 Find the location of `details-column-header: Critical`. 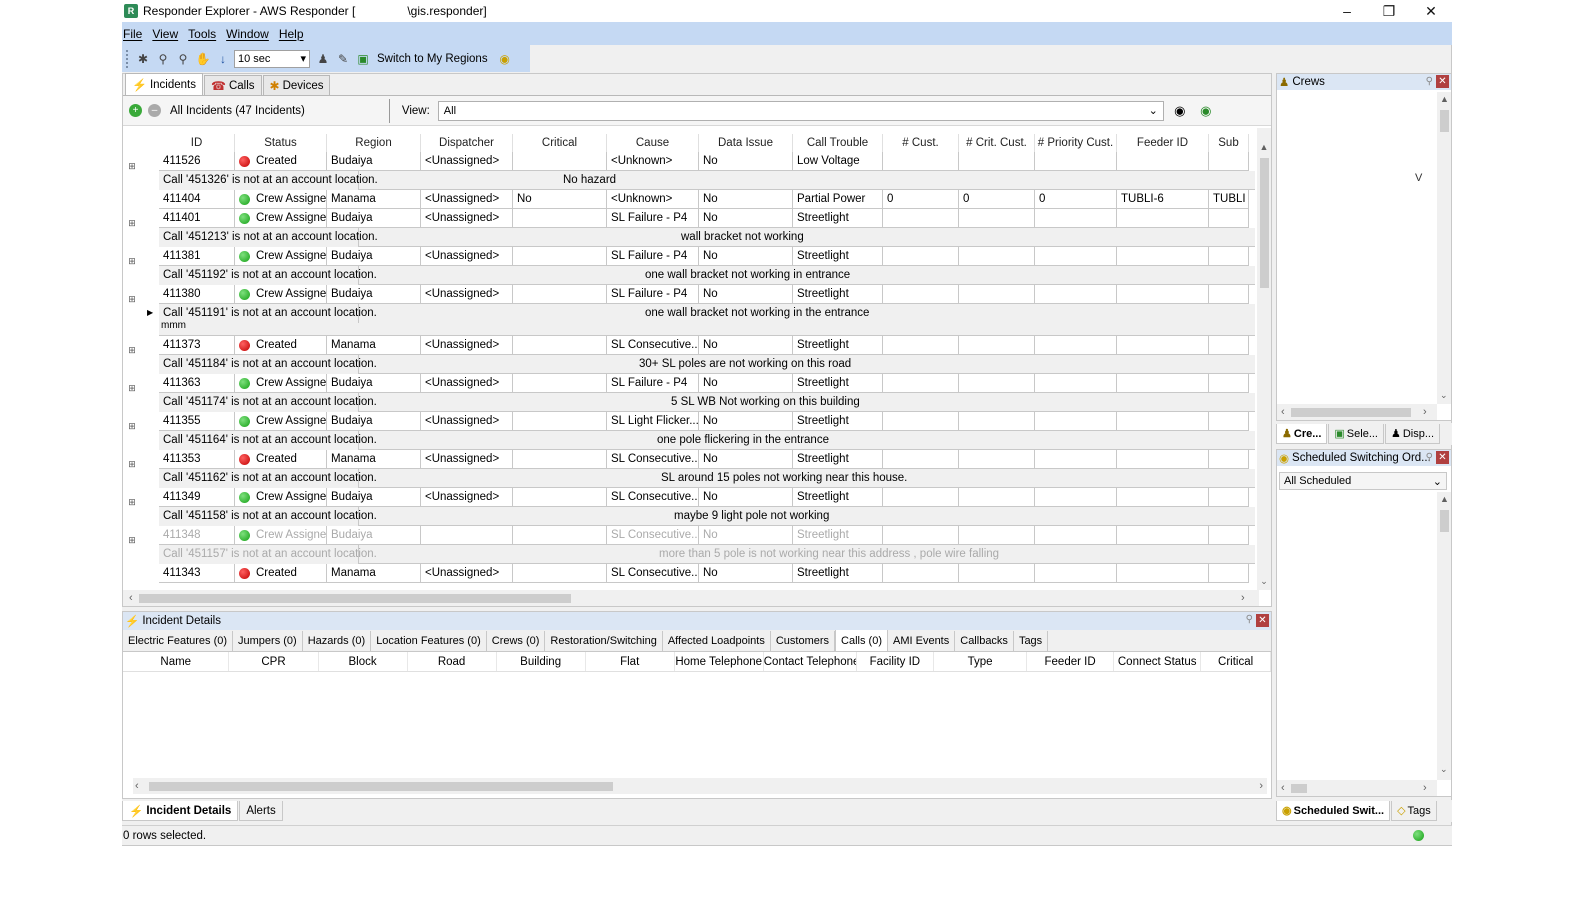

details-column-header: Critical is located at coordinates (1236, 661).